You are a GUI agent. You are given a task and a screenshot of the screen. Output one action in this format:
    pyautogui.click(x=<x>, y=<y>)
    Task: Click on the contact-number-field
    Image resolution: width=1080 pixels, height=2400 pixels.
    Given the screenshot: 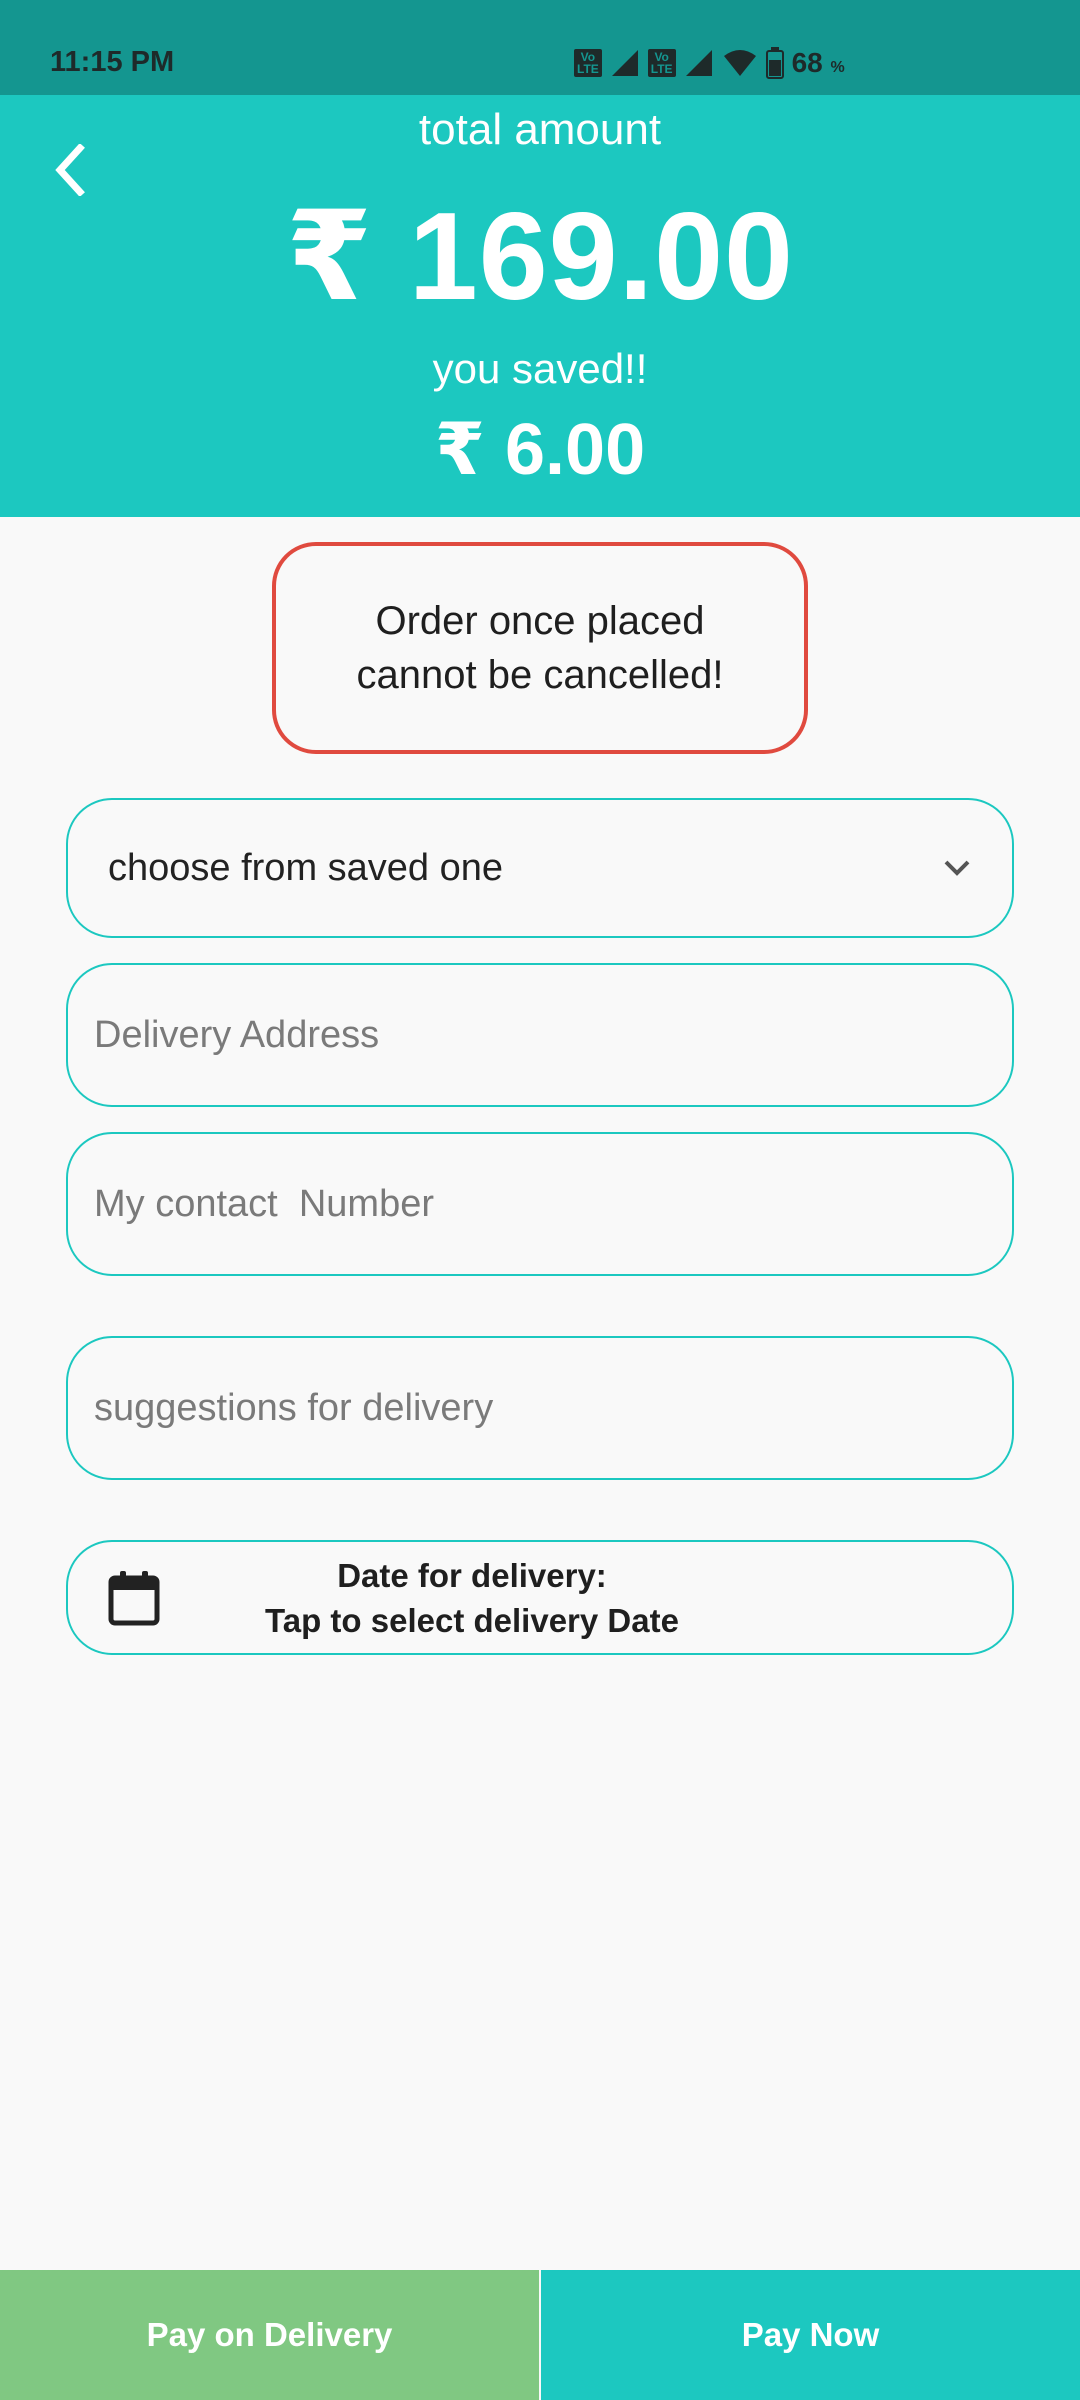 What is the action you would take?
    pyautogui.click(x=540, y=1204)
    